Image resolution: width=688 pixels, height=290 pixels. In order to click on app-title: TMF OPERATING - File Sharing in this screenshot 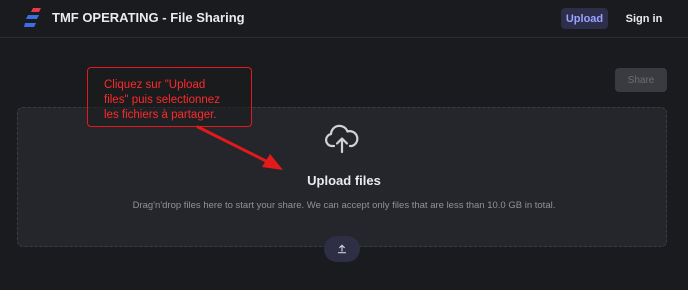, I will do `click(148, 17)`.